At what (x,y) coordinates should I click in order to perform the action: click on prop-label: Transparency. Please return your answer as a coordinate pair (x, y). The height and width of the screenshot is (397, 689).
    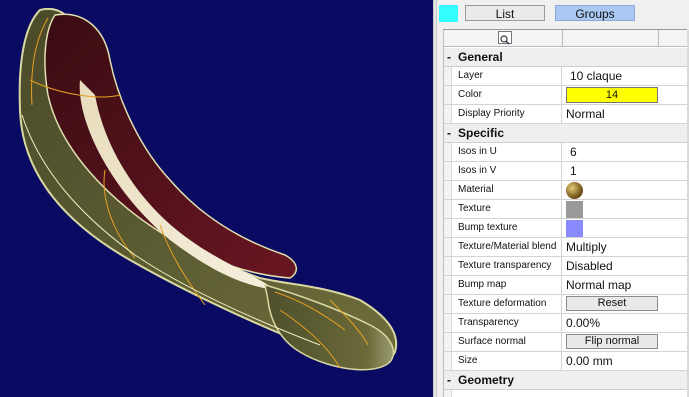
    Looking at the image, I should click on (510, 323).